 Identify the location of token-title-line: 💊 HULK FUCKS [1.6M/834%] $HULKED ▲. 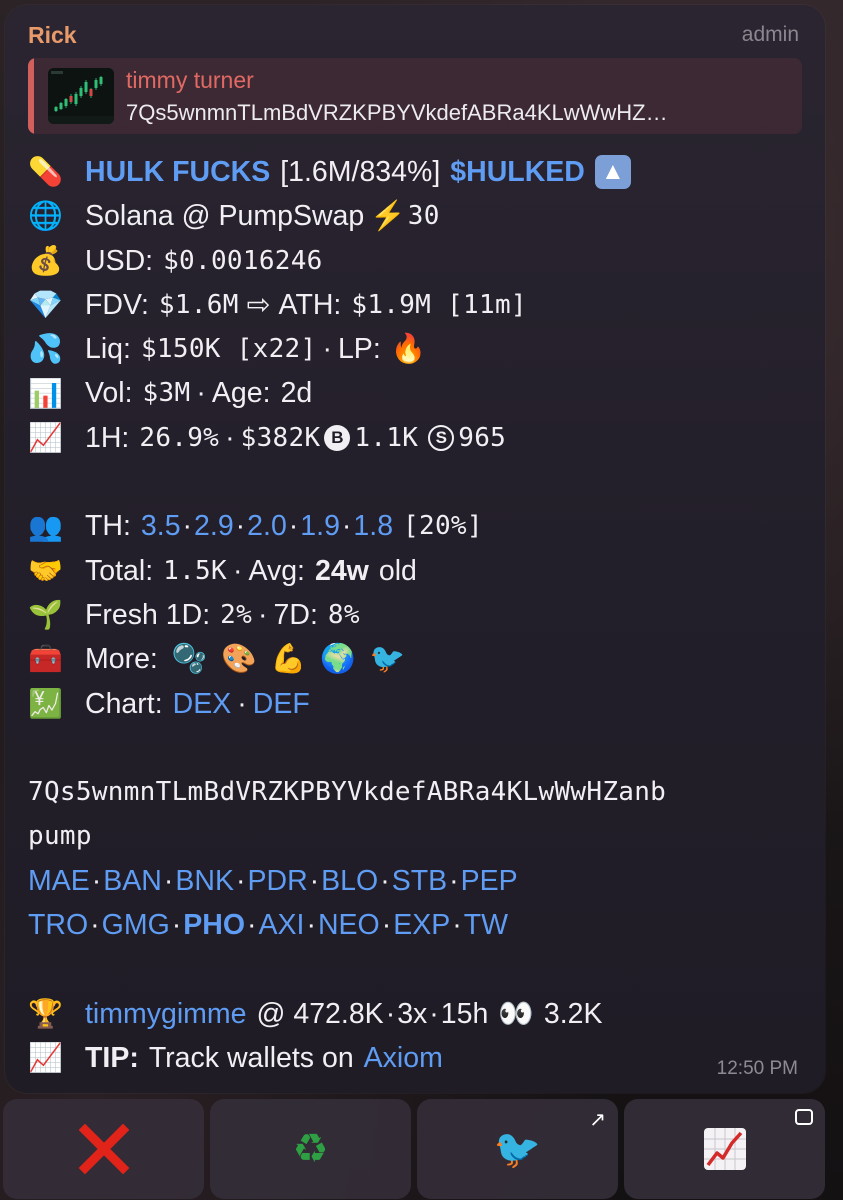
(423, 172).